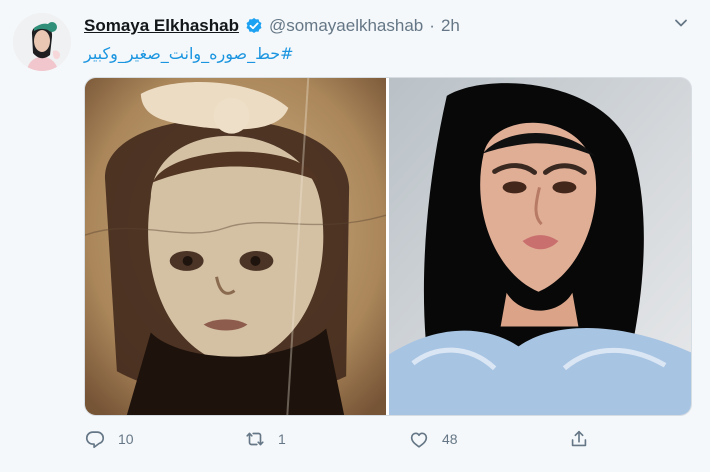 The image size is (710, 472). I want to click on tweet-time: 2h, so click(450, 26).